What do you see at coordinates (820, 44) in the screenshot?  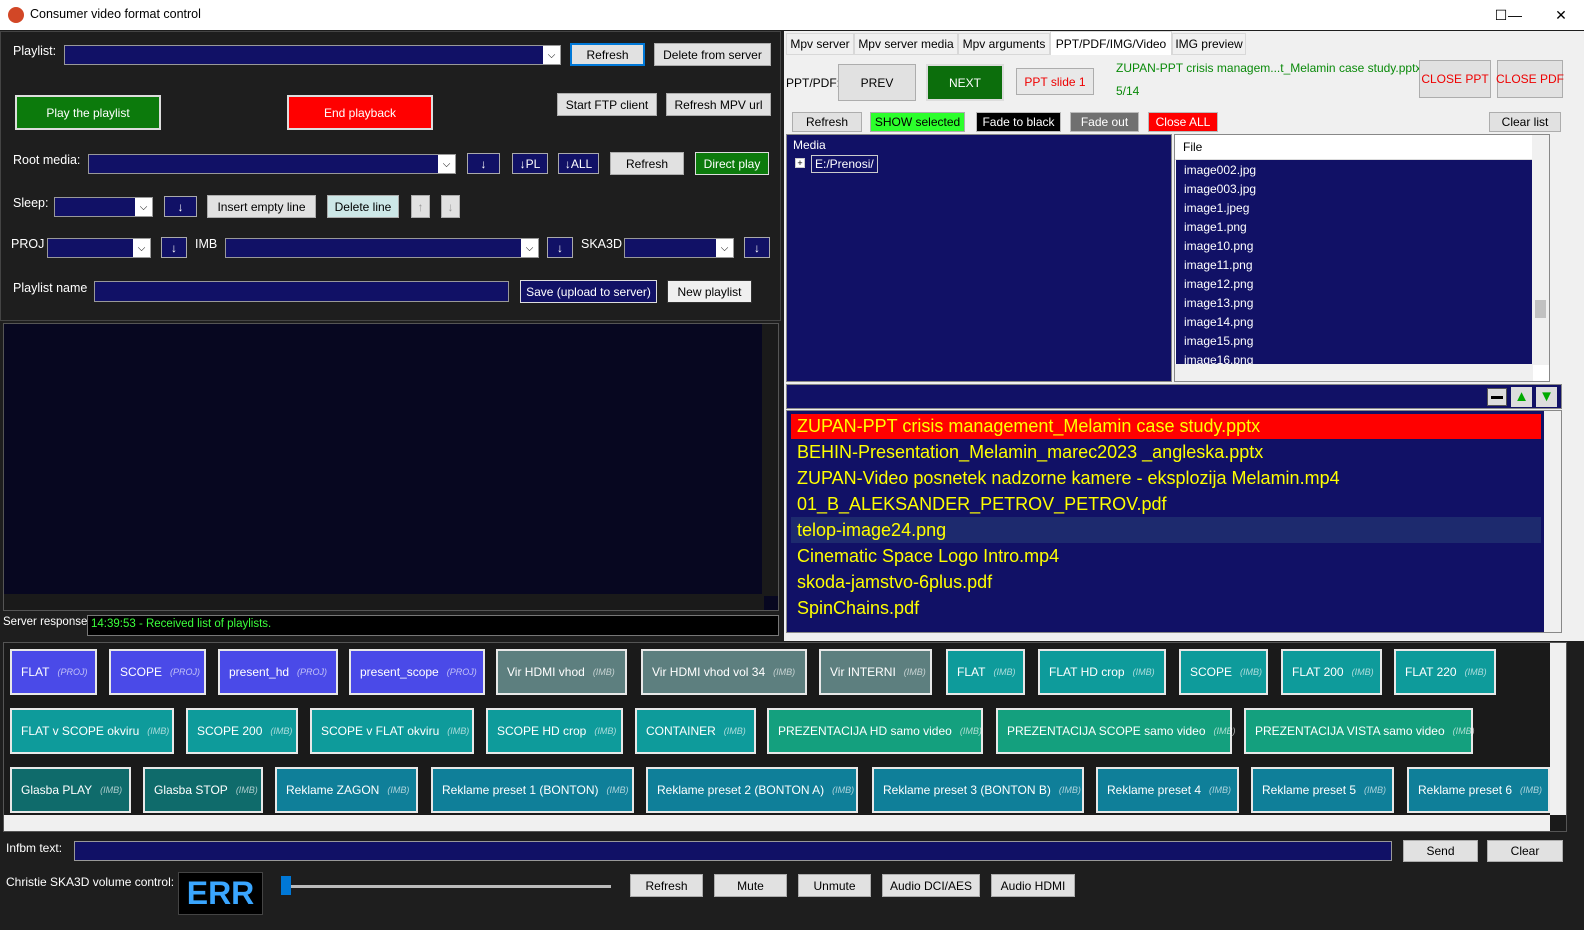 I see `tab-mpv-server: Mpv server` at bounding box center [820, 44].